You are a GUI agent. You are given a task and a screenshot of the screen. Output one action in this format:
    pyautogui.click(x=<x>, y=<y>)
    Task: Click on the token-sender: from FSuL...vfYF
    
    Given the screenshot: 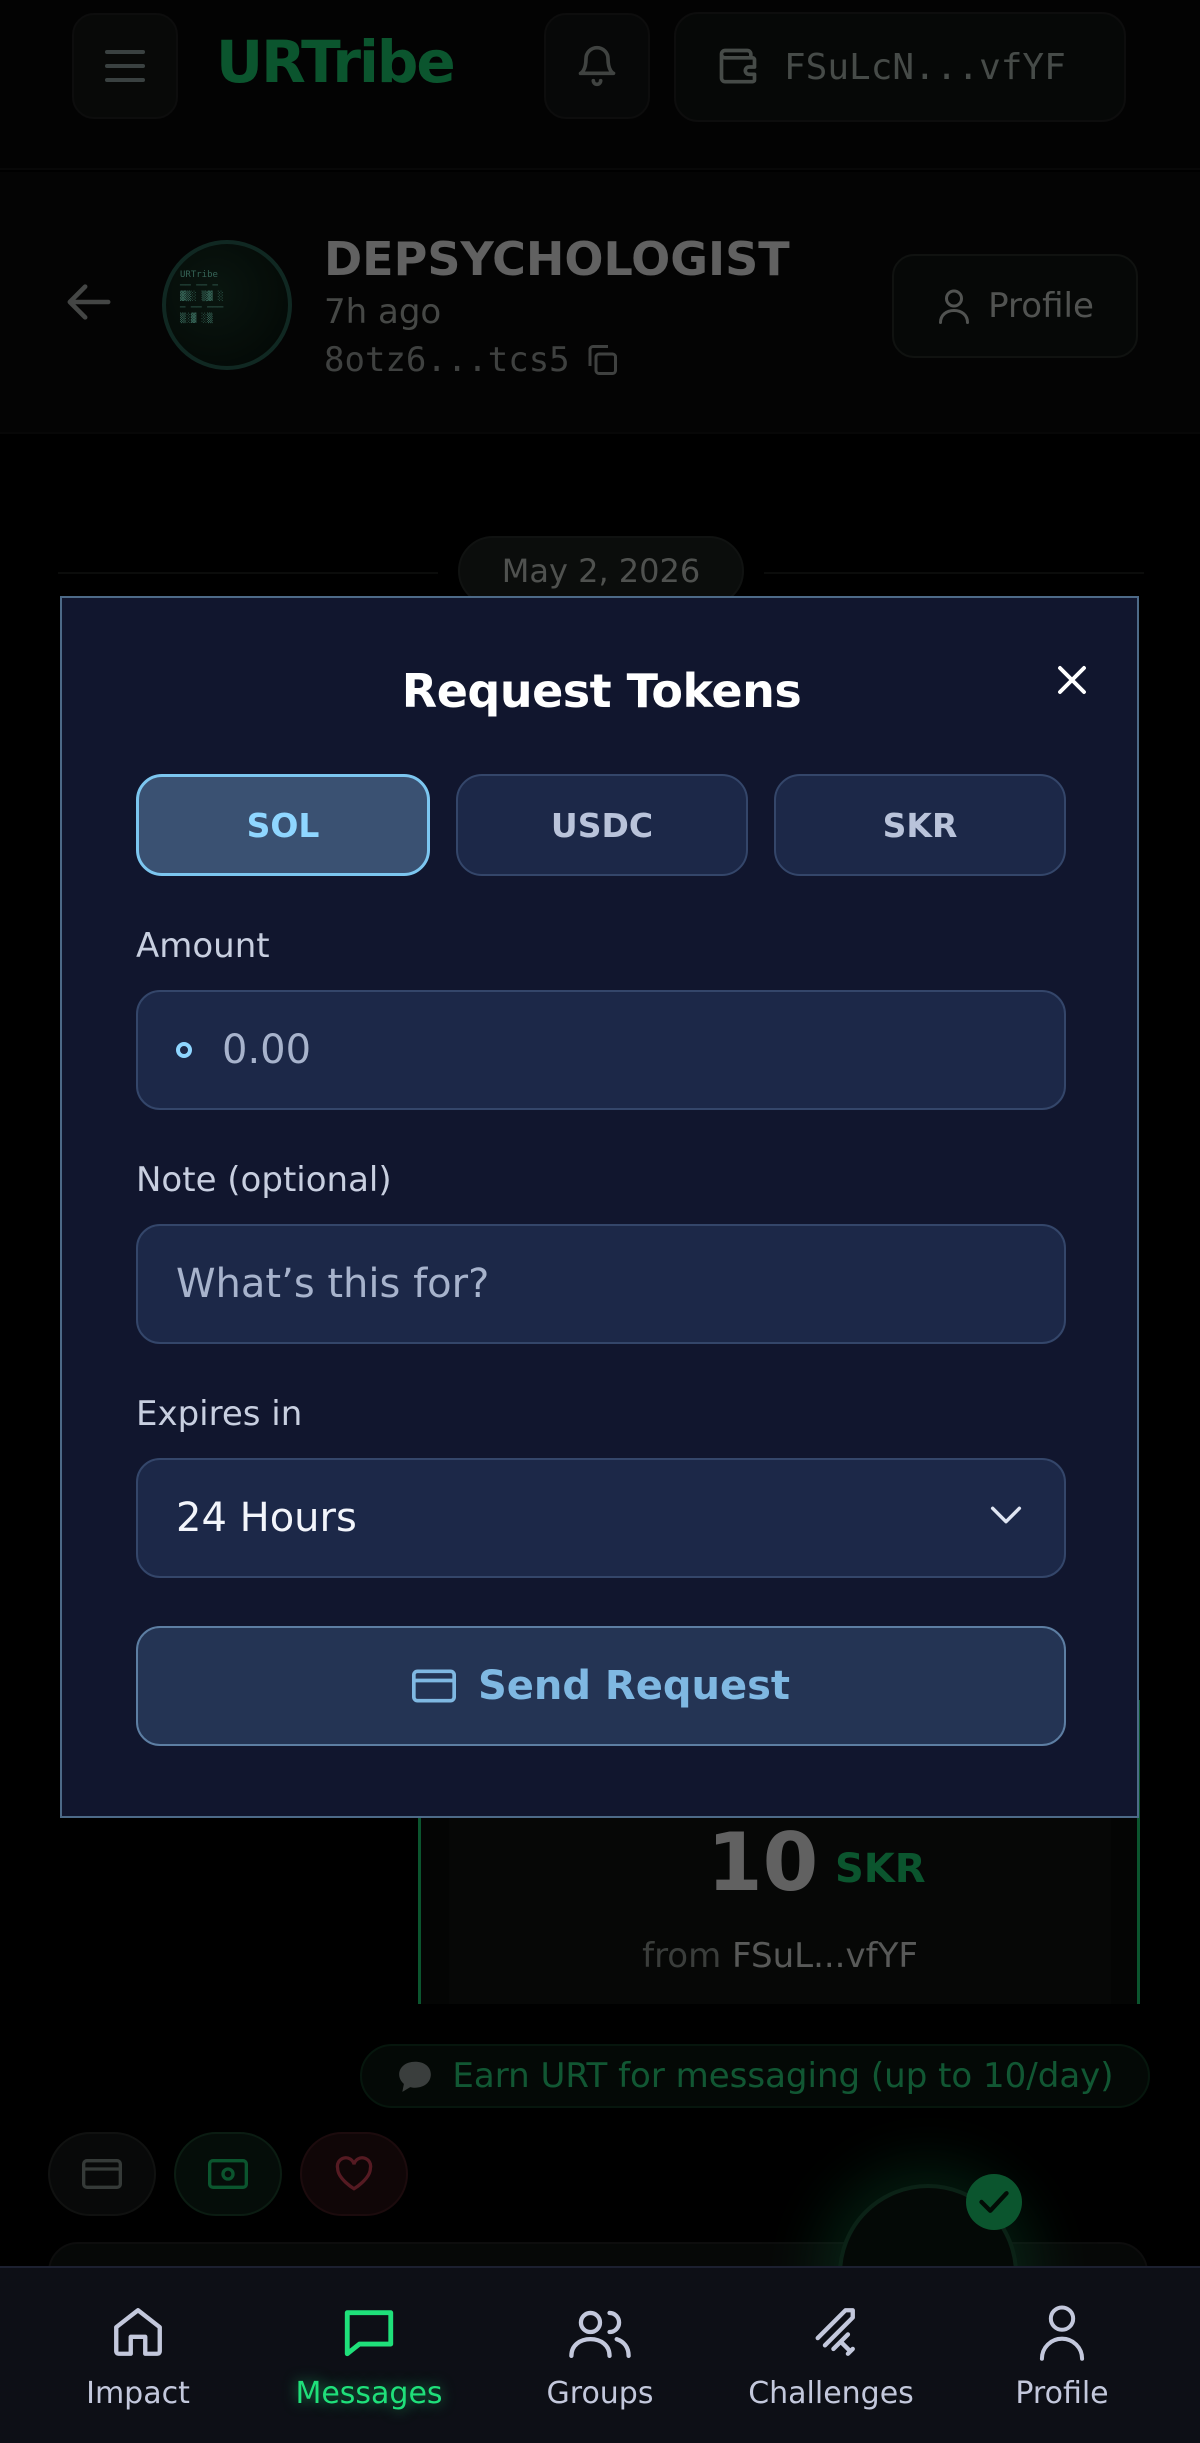 What is the action you would take?
    pyautogui.click(x=780, y=1956)
    